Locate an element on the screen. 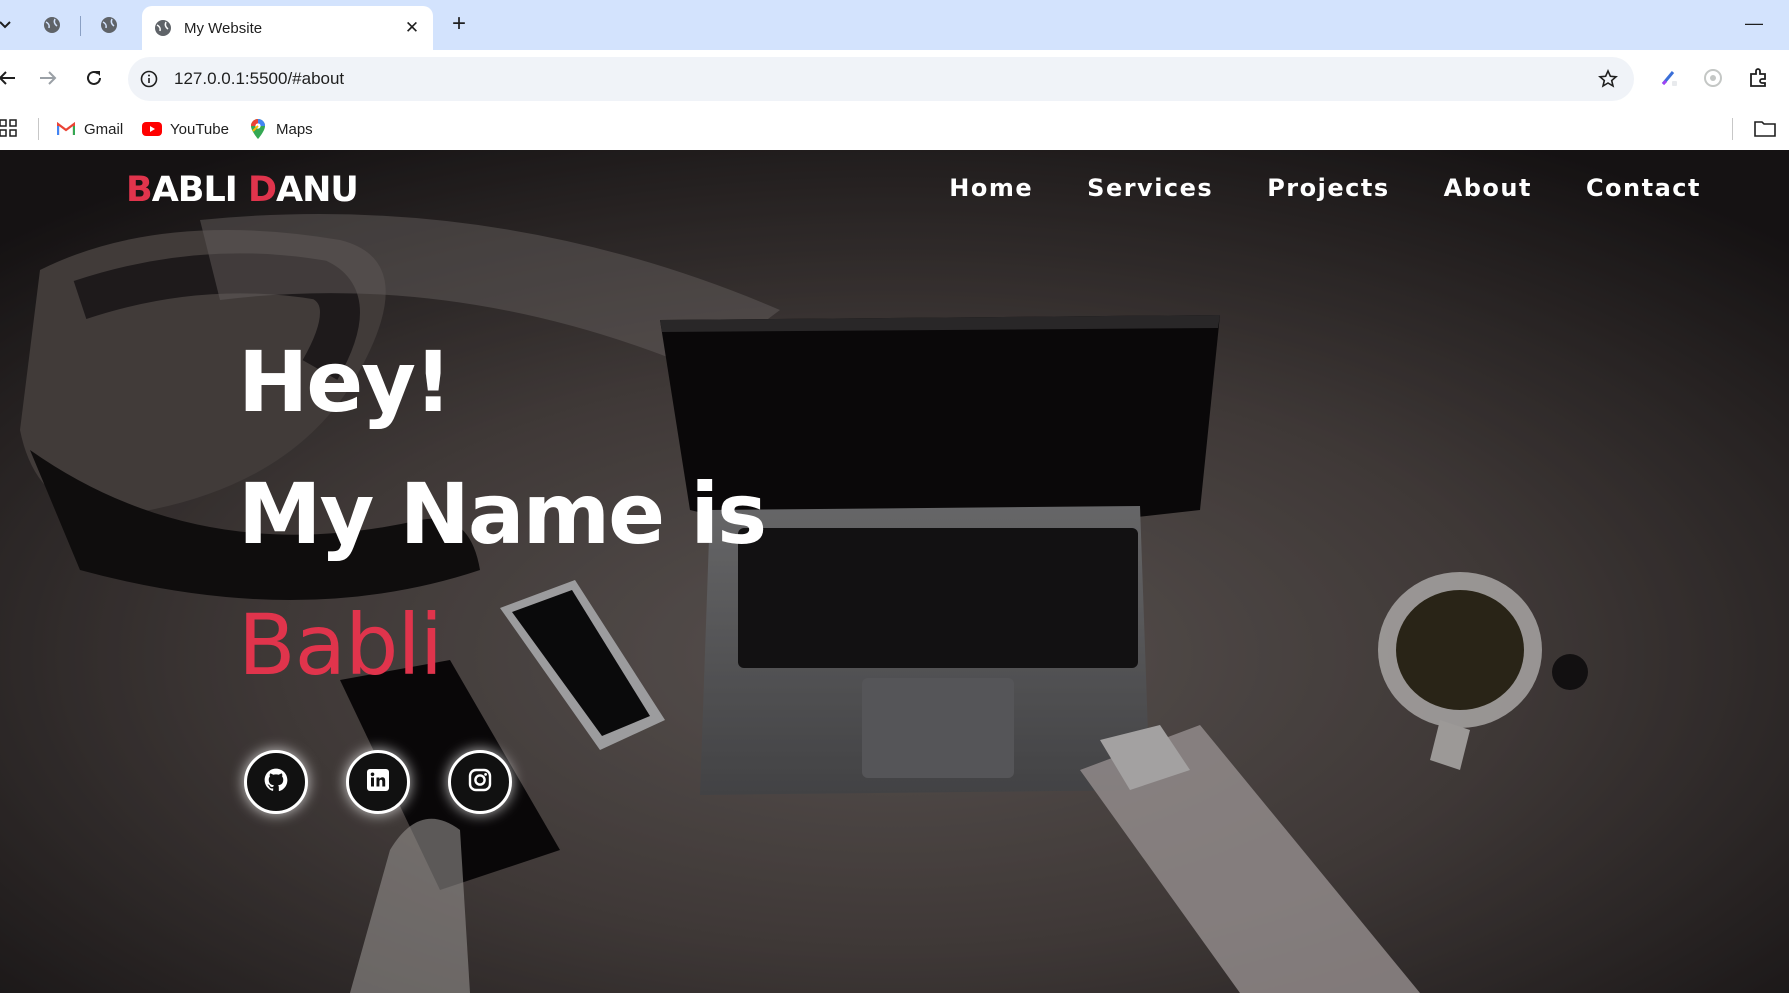  bookmarks-folder-icon is located at coordinates (1765, 130).